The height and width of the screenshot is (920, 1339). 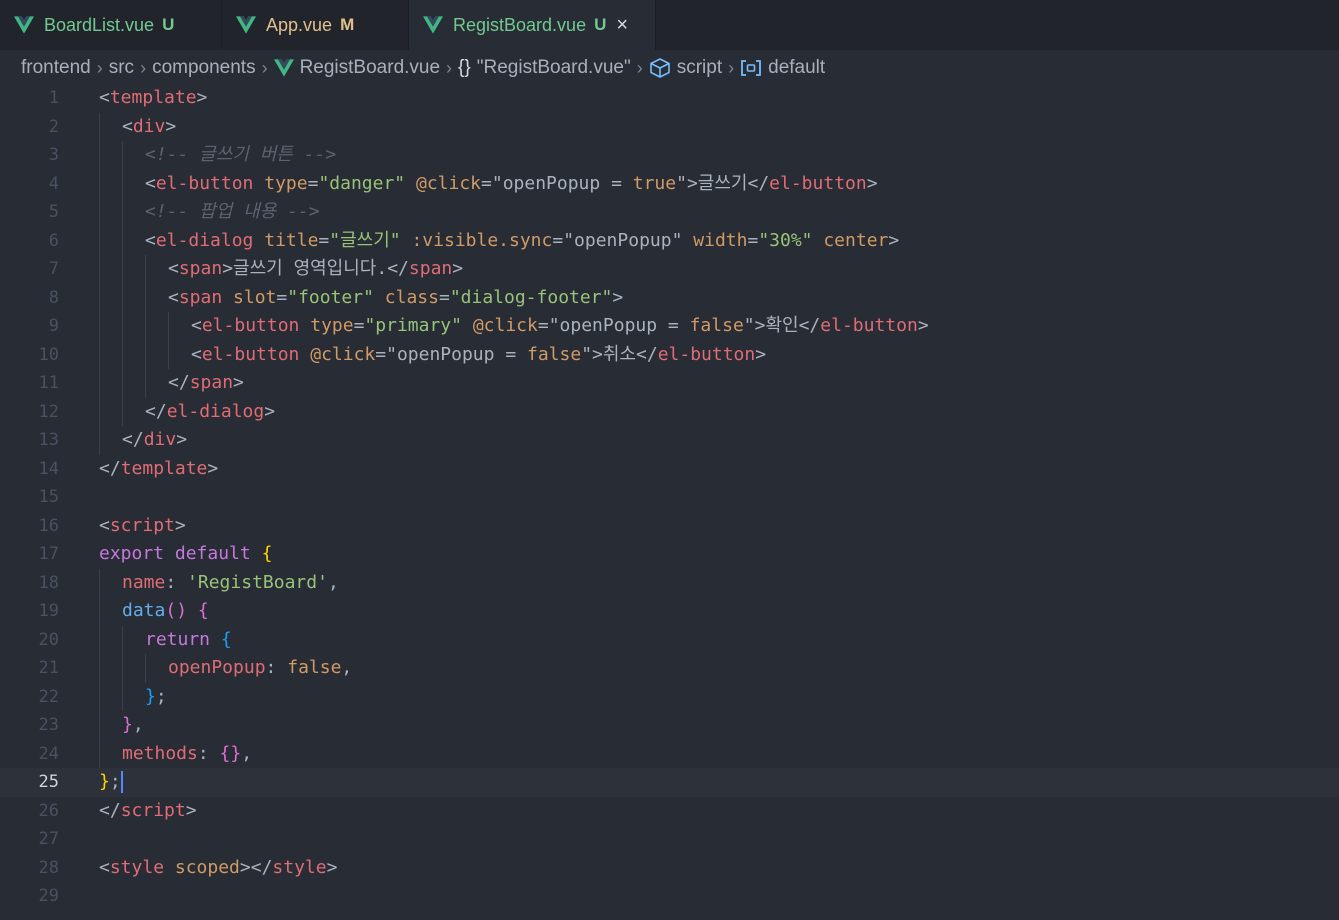 I want to click on line-number: 28, so click(x=48, y=867).